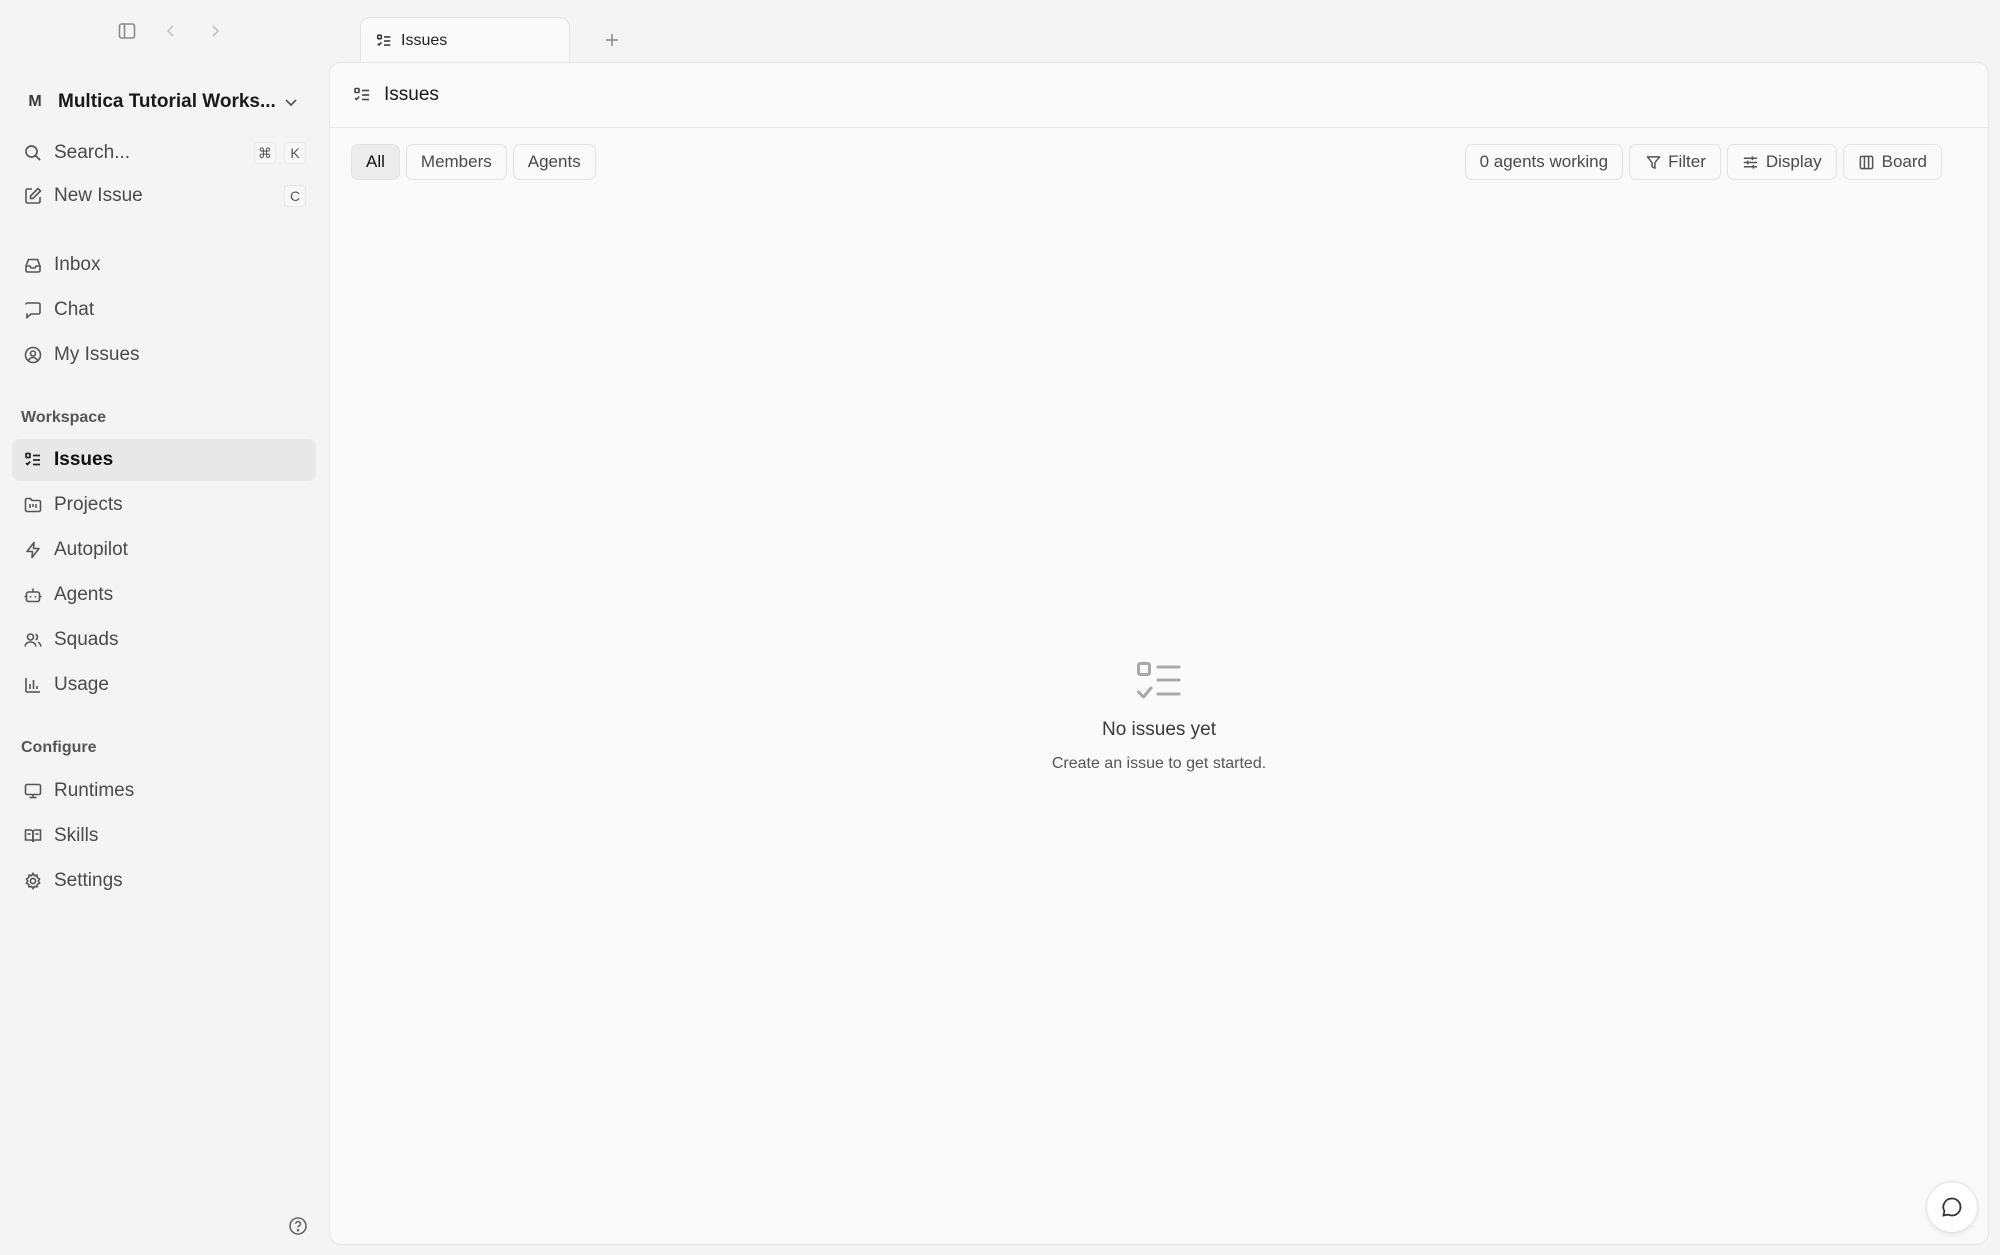  Describe the element at coordinates (411, 94) in the screenshot. I see `page-title: Issues` at that location.